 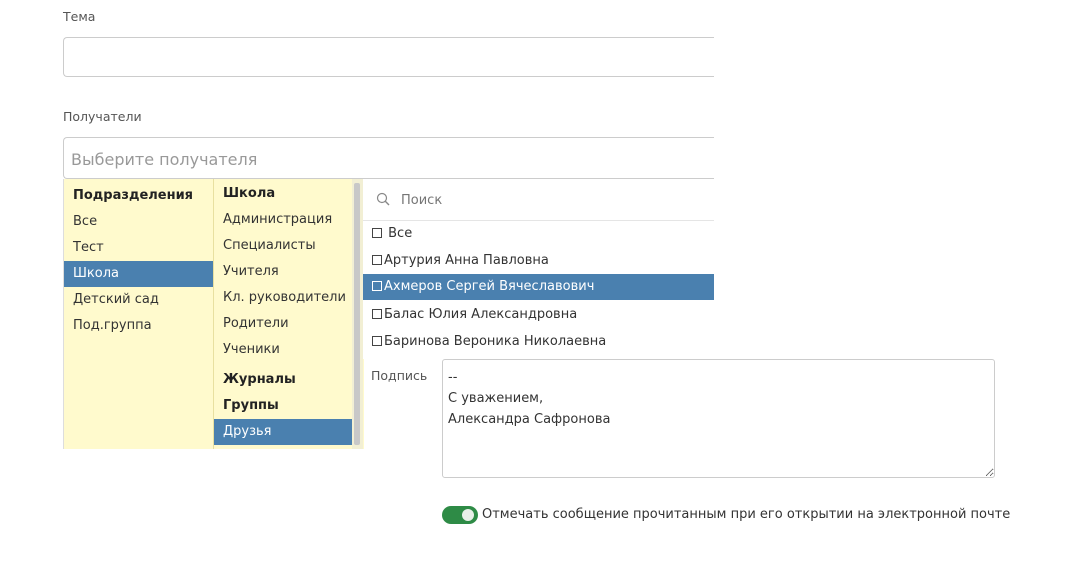 What do you see at coordinates (251, 272) in the screenshot?
I see `category-teachers: Учителя` at bounding box center [251, 272].